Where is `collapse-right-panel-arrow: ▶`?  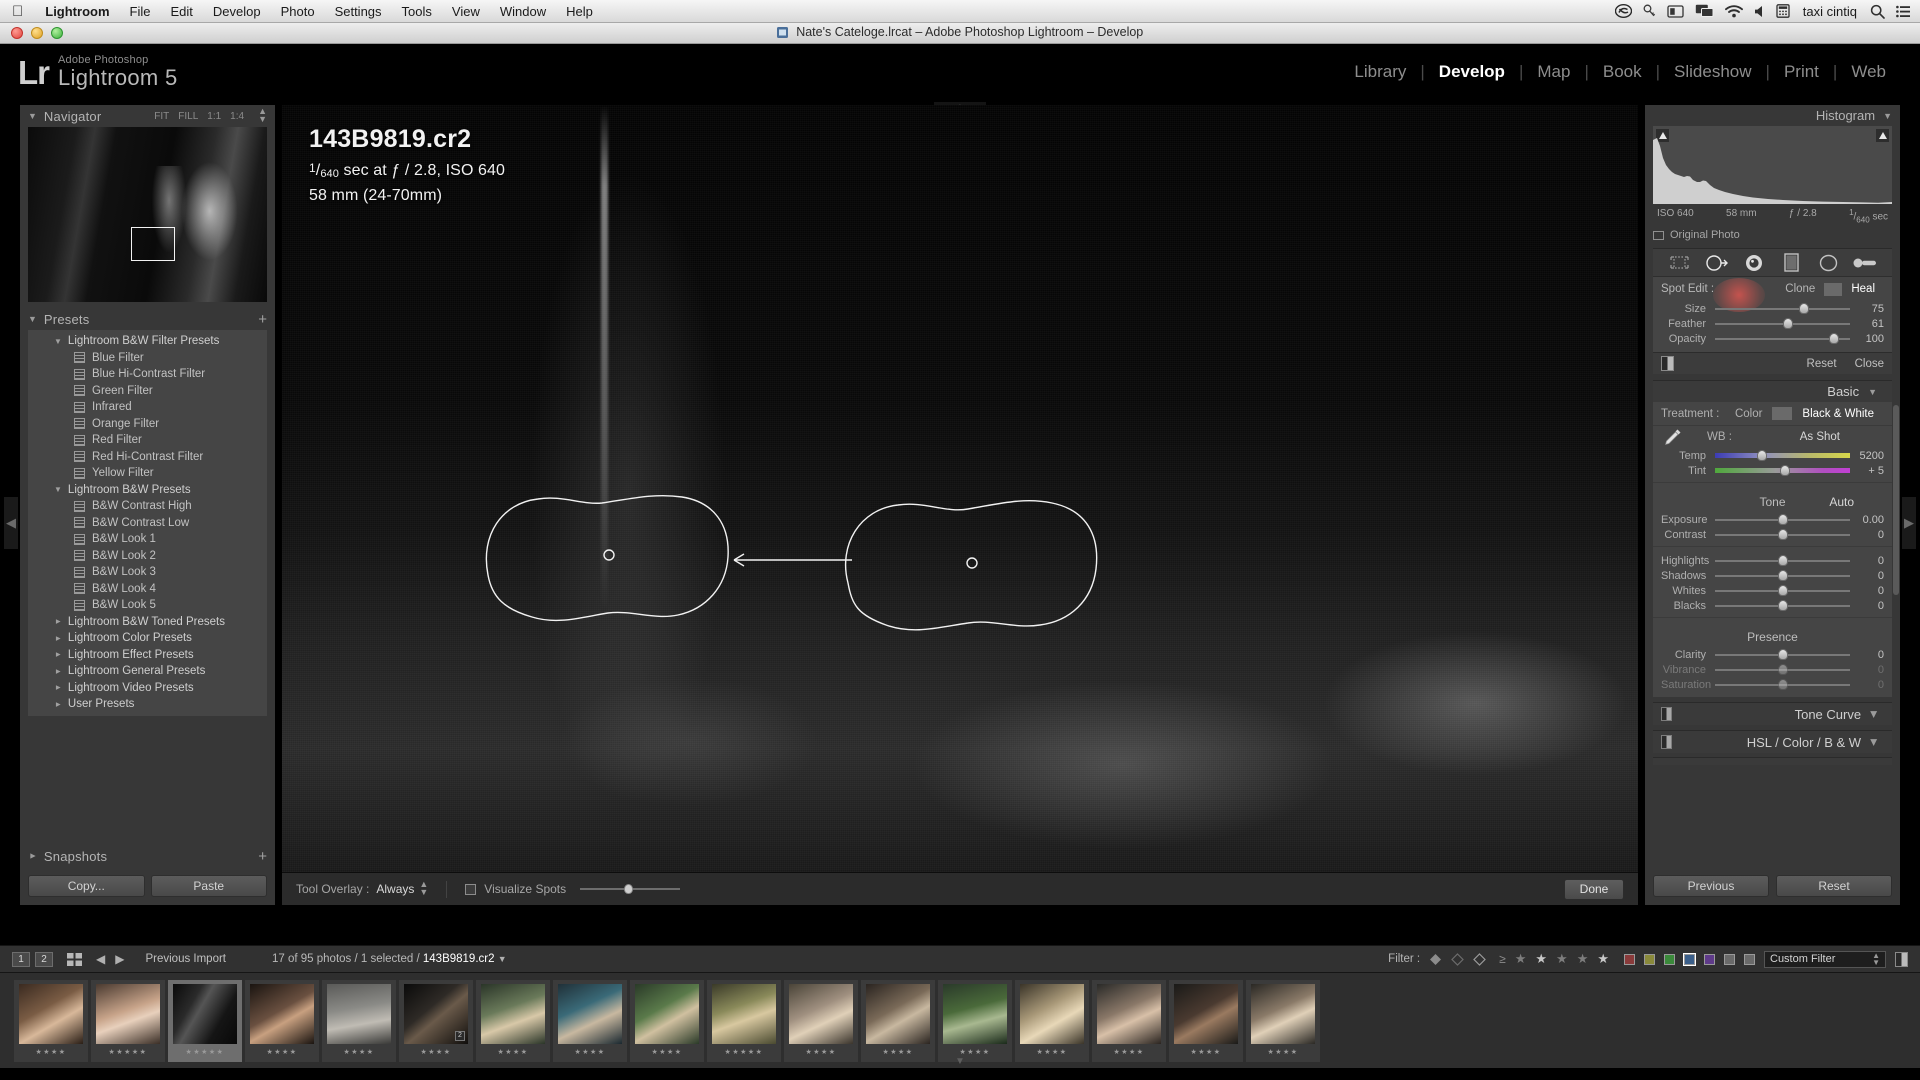
collapse-right-panel-arrow: ▶ is located at coordinates (1909, 522).